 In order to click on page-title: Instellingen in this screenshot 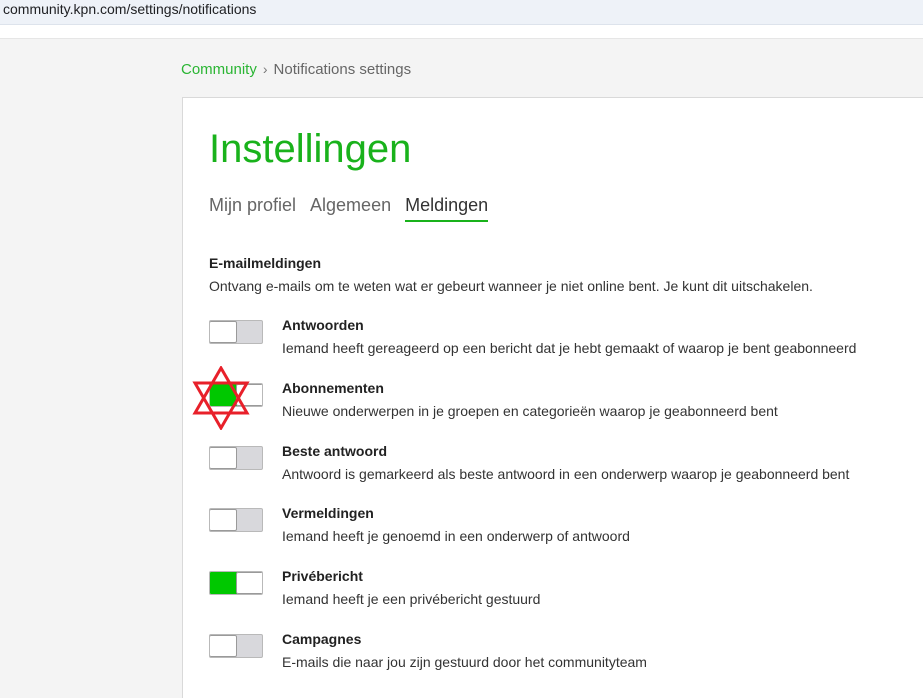, I will do `click(310, 149)`.